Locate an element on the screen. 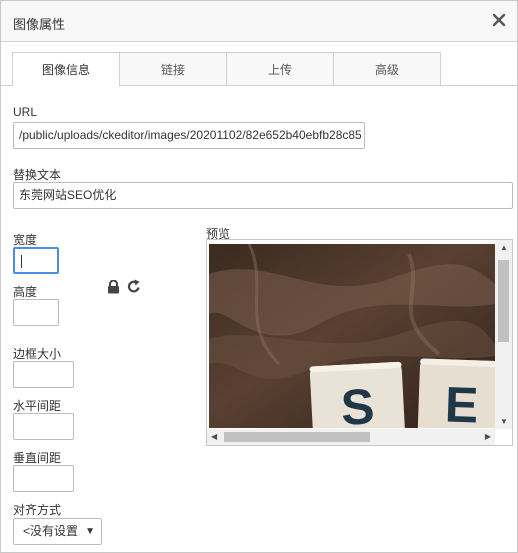 The height and width of the screenshot is (553, 518). dialog-title: 图像属性 is located at coordinates (39, 24).